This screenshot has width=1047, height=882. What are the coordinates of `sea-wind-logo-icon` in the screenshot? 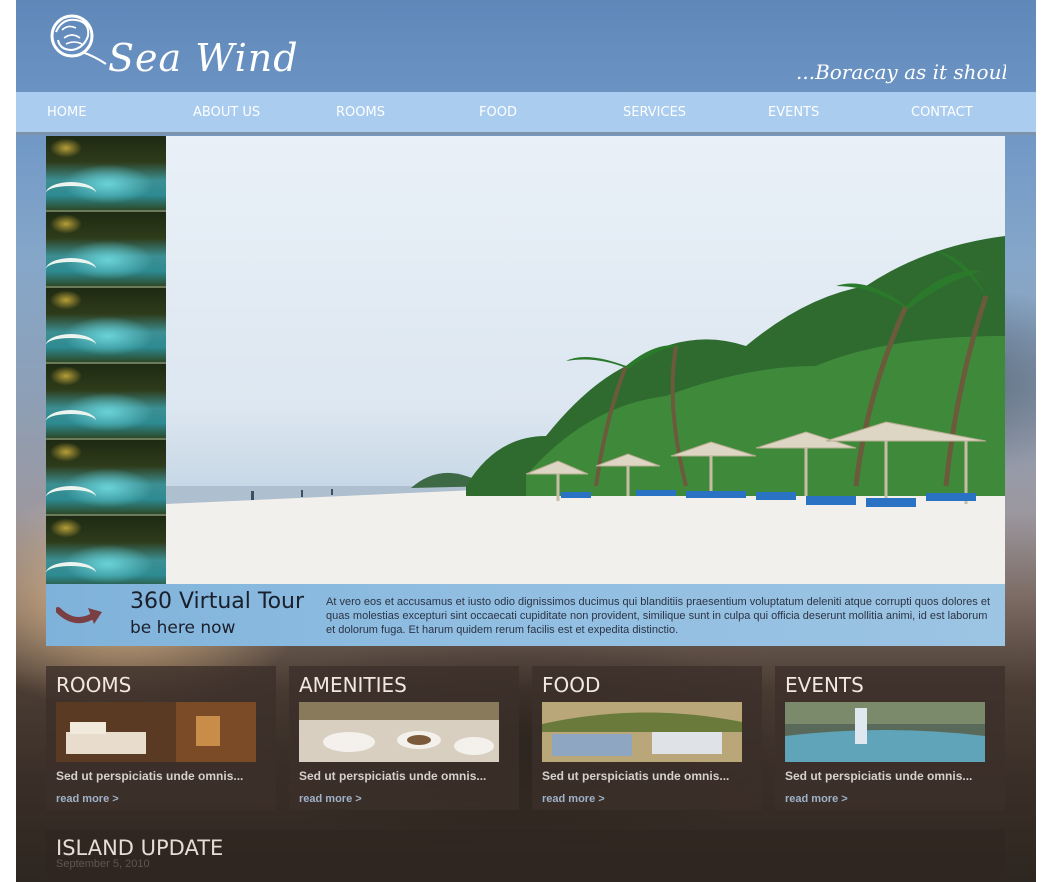 It's located at (78, 41).